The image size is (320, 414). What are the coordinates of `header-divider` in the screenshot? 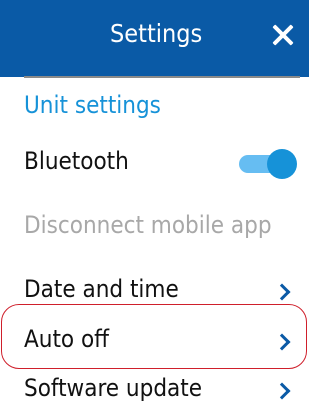 It's located at (162, 77).